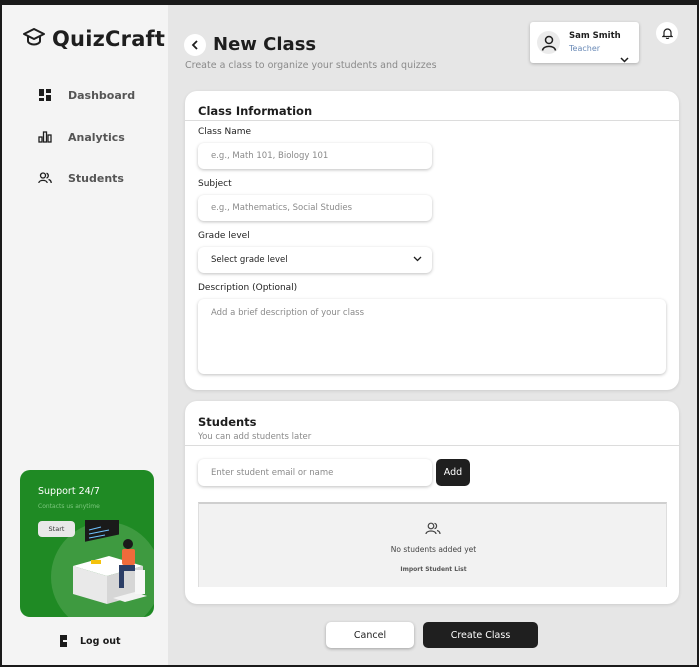 This screenshot has height=667, width=699. What do you see at coordinates (227, 422) in the screenshot?
I see `students-title: Students` at bounding box center [227, 422].